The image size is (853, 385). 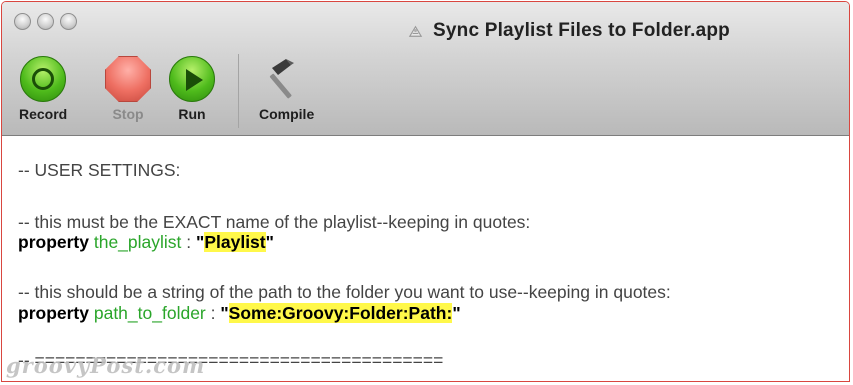 What do you see at coordinates (224, 313) in the screenshot?
I see `open-quote: "` at bounding box center [224, 313].